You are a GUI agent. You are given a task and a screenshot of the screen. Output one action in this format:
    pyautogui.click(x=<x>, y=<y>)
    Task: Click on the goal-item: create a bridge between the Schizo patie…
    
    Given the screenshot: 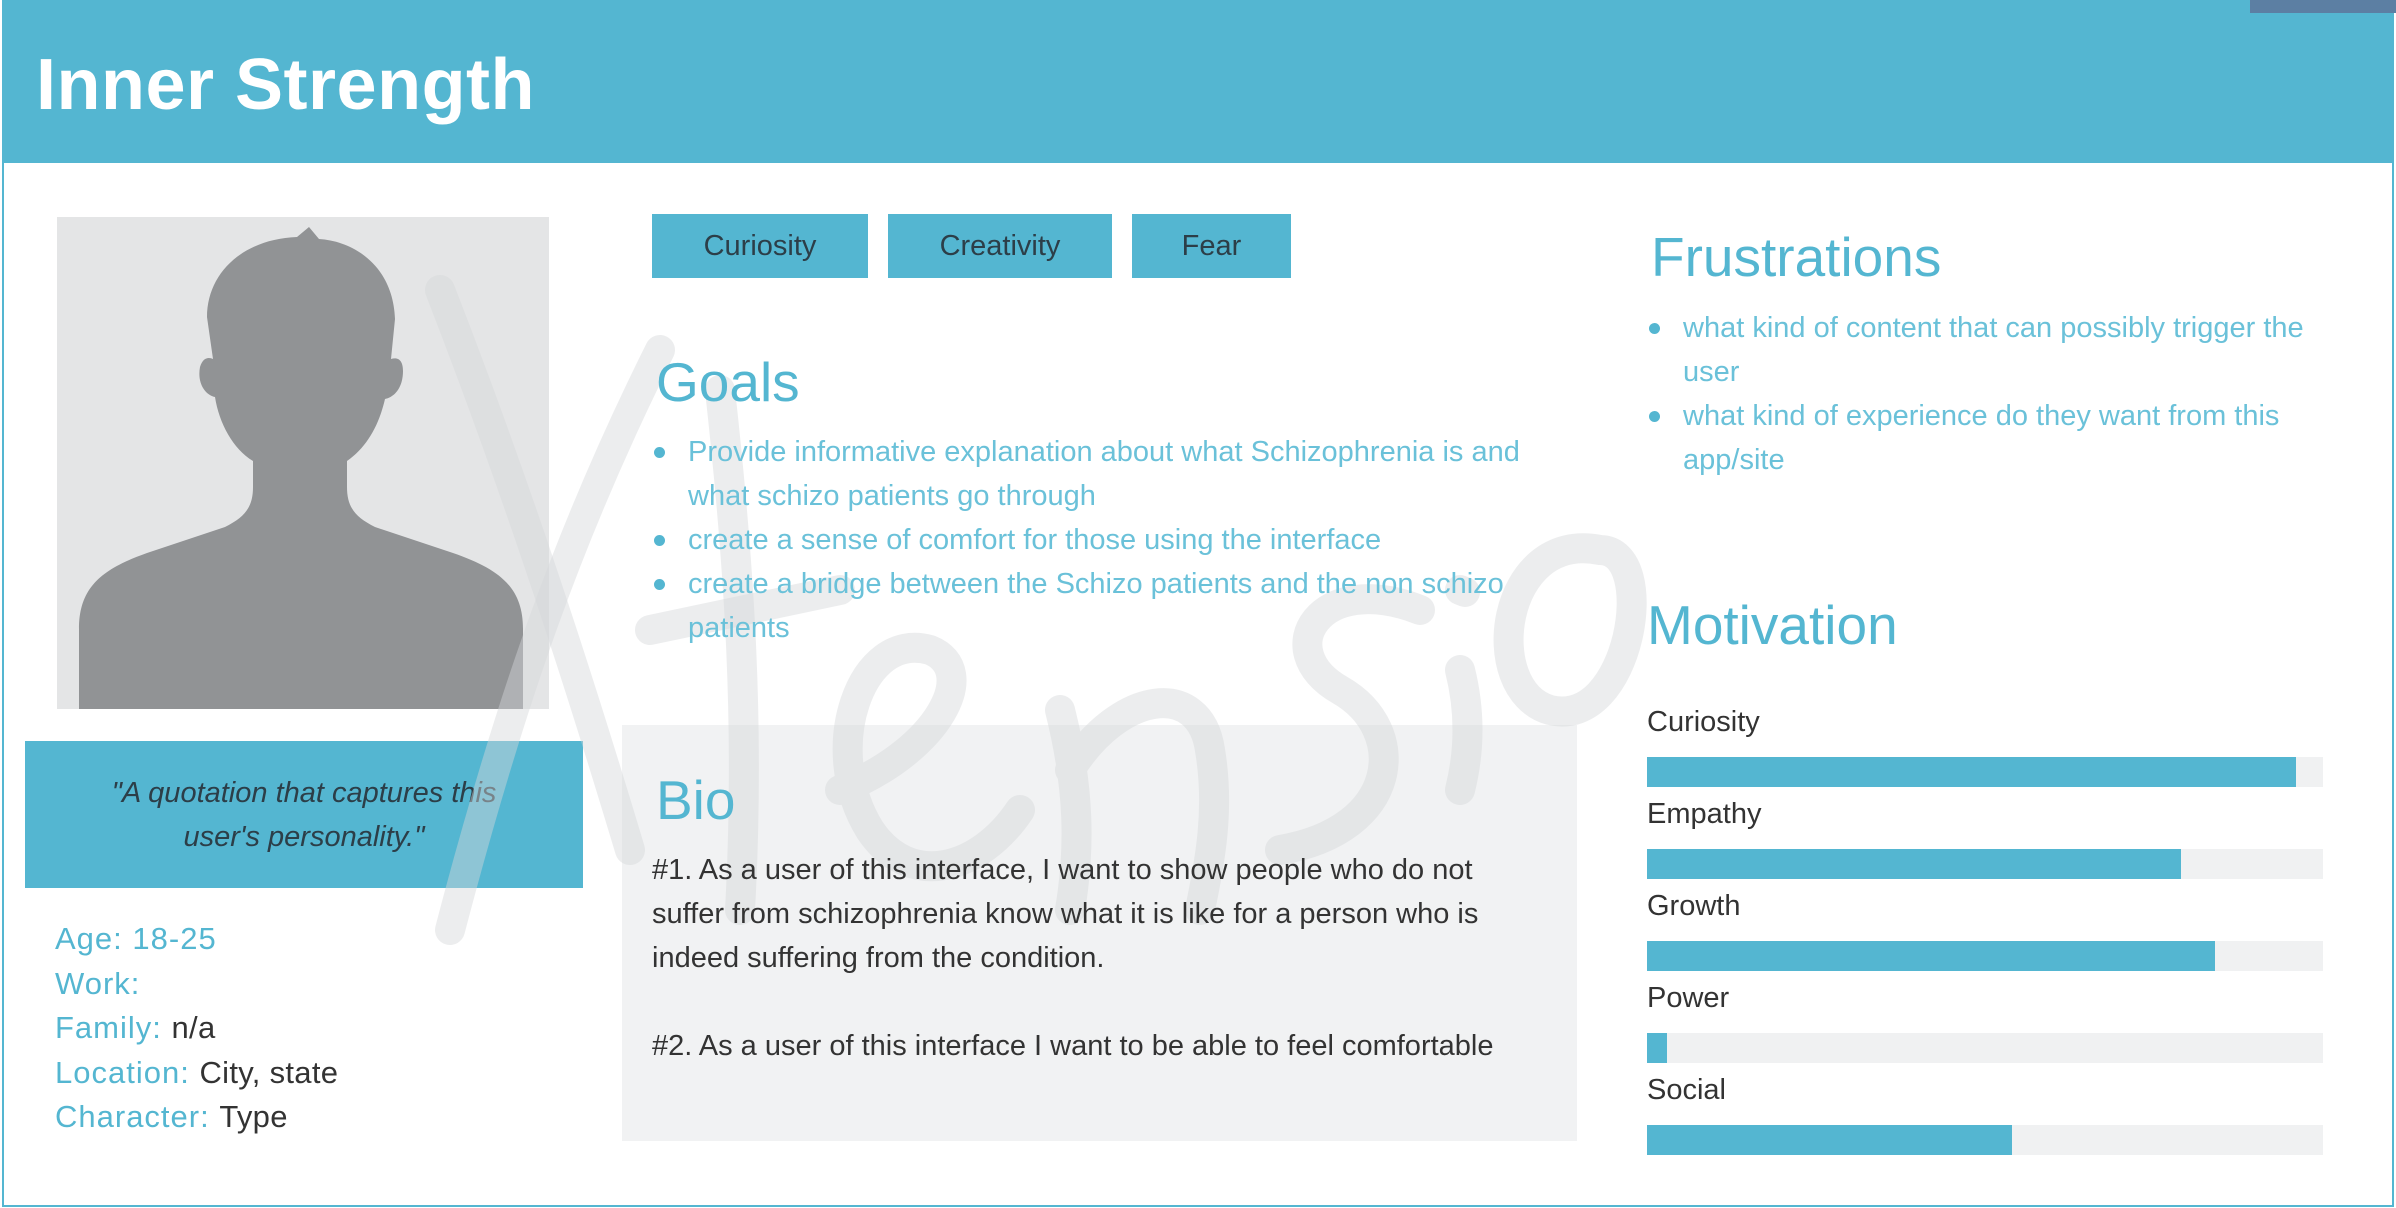 What is the action you would take?
    pyautogui.click(x=1102, y=606)
    